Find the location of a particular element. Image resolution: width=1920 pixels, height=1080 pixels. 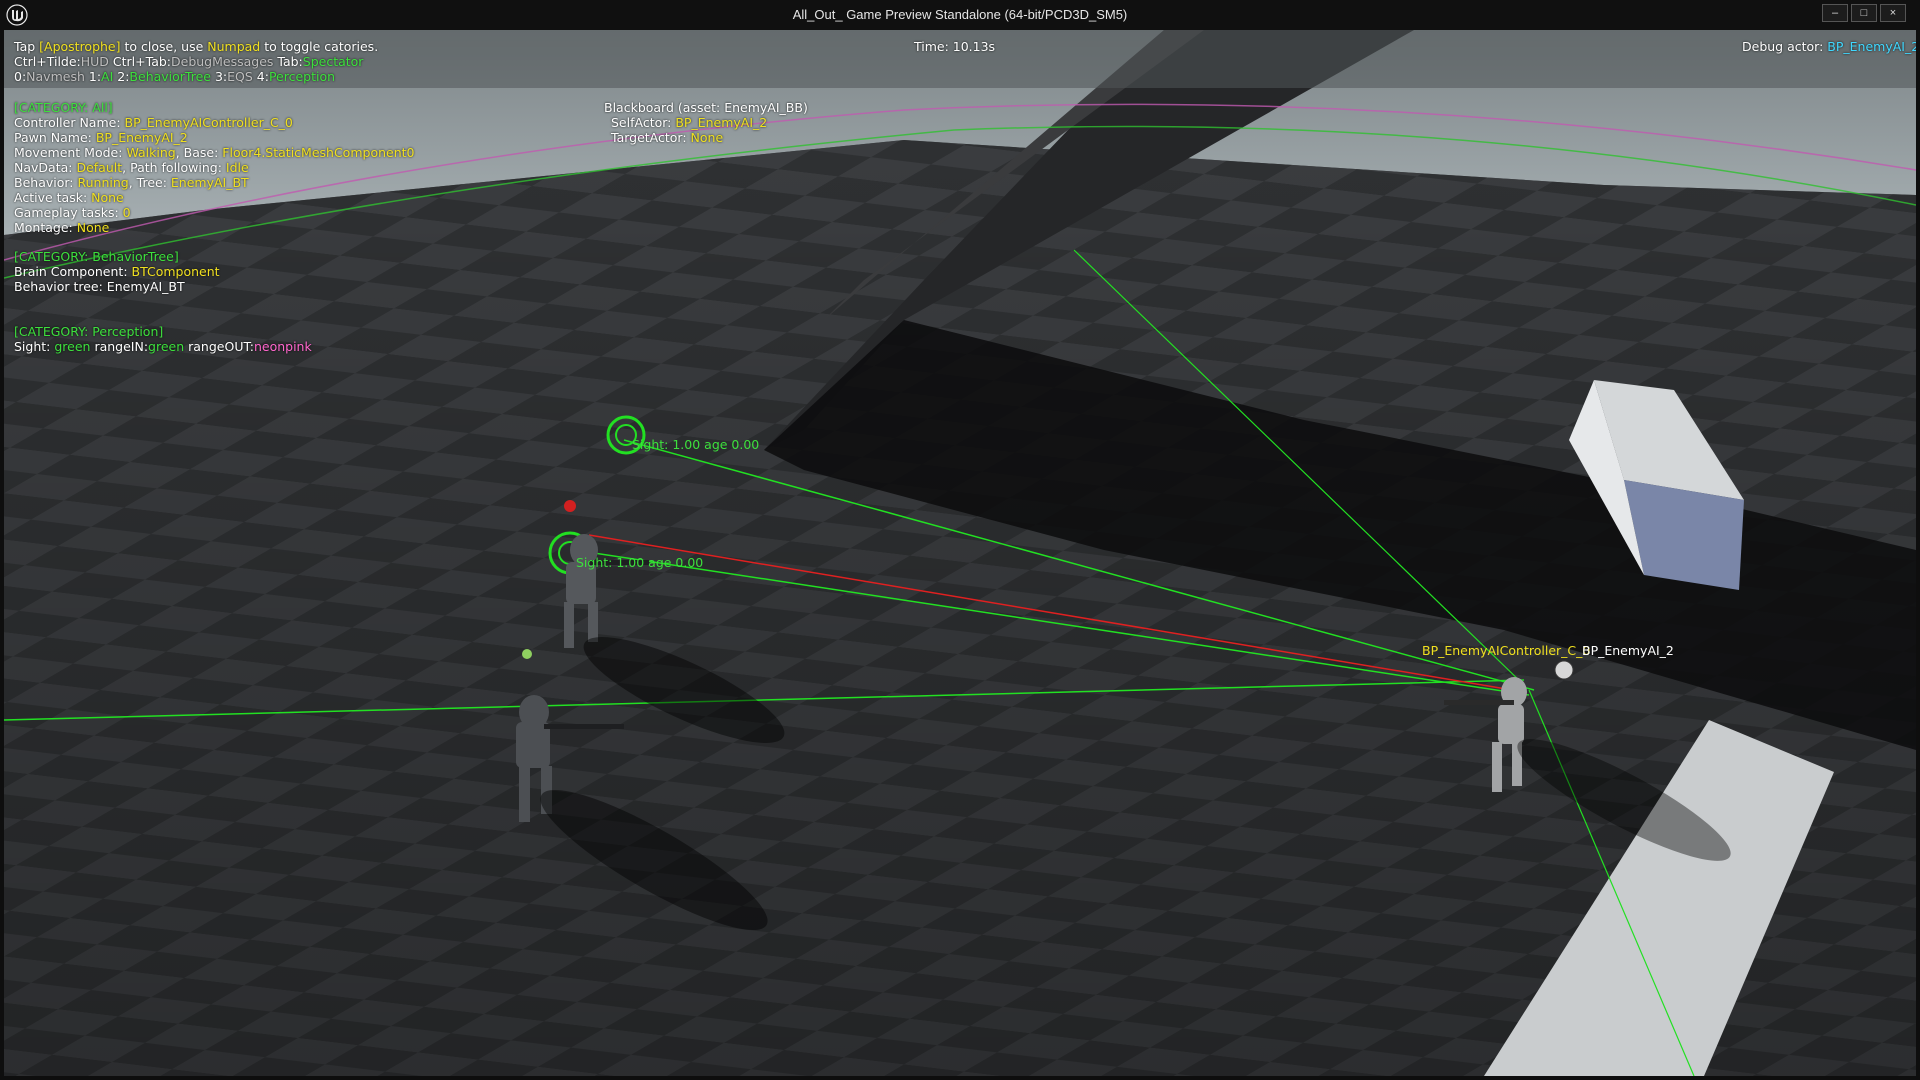

marker-small is located at coordinates (527, 654).